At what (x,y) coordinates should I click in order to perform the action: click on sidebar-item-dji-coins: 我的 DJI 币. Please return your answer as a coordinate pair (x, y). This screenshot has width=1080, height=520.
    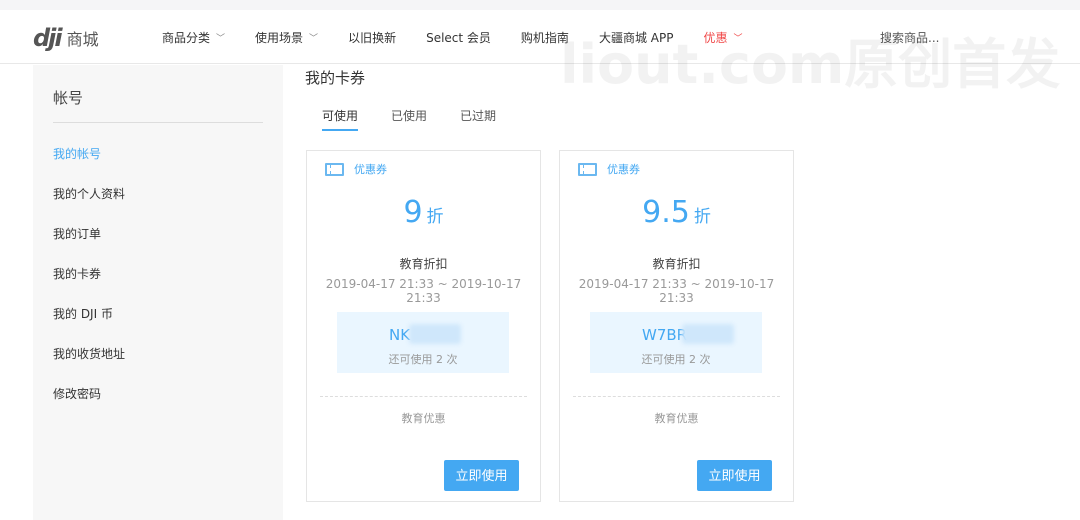
    Looking at the image, I should click on (158, 314).